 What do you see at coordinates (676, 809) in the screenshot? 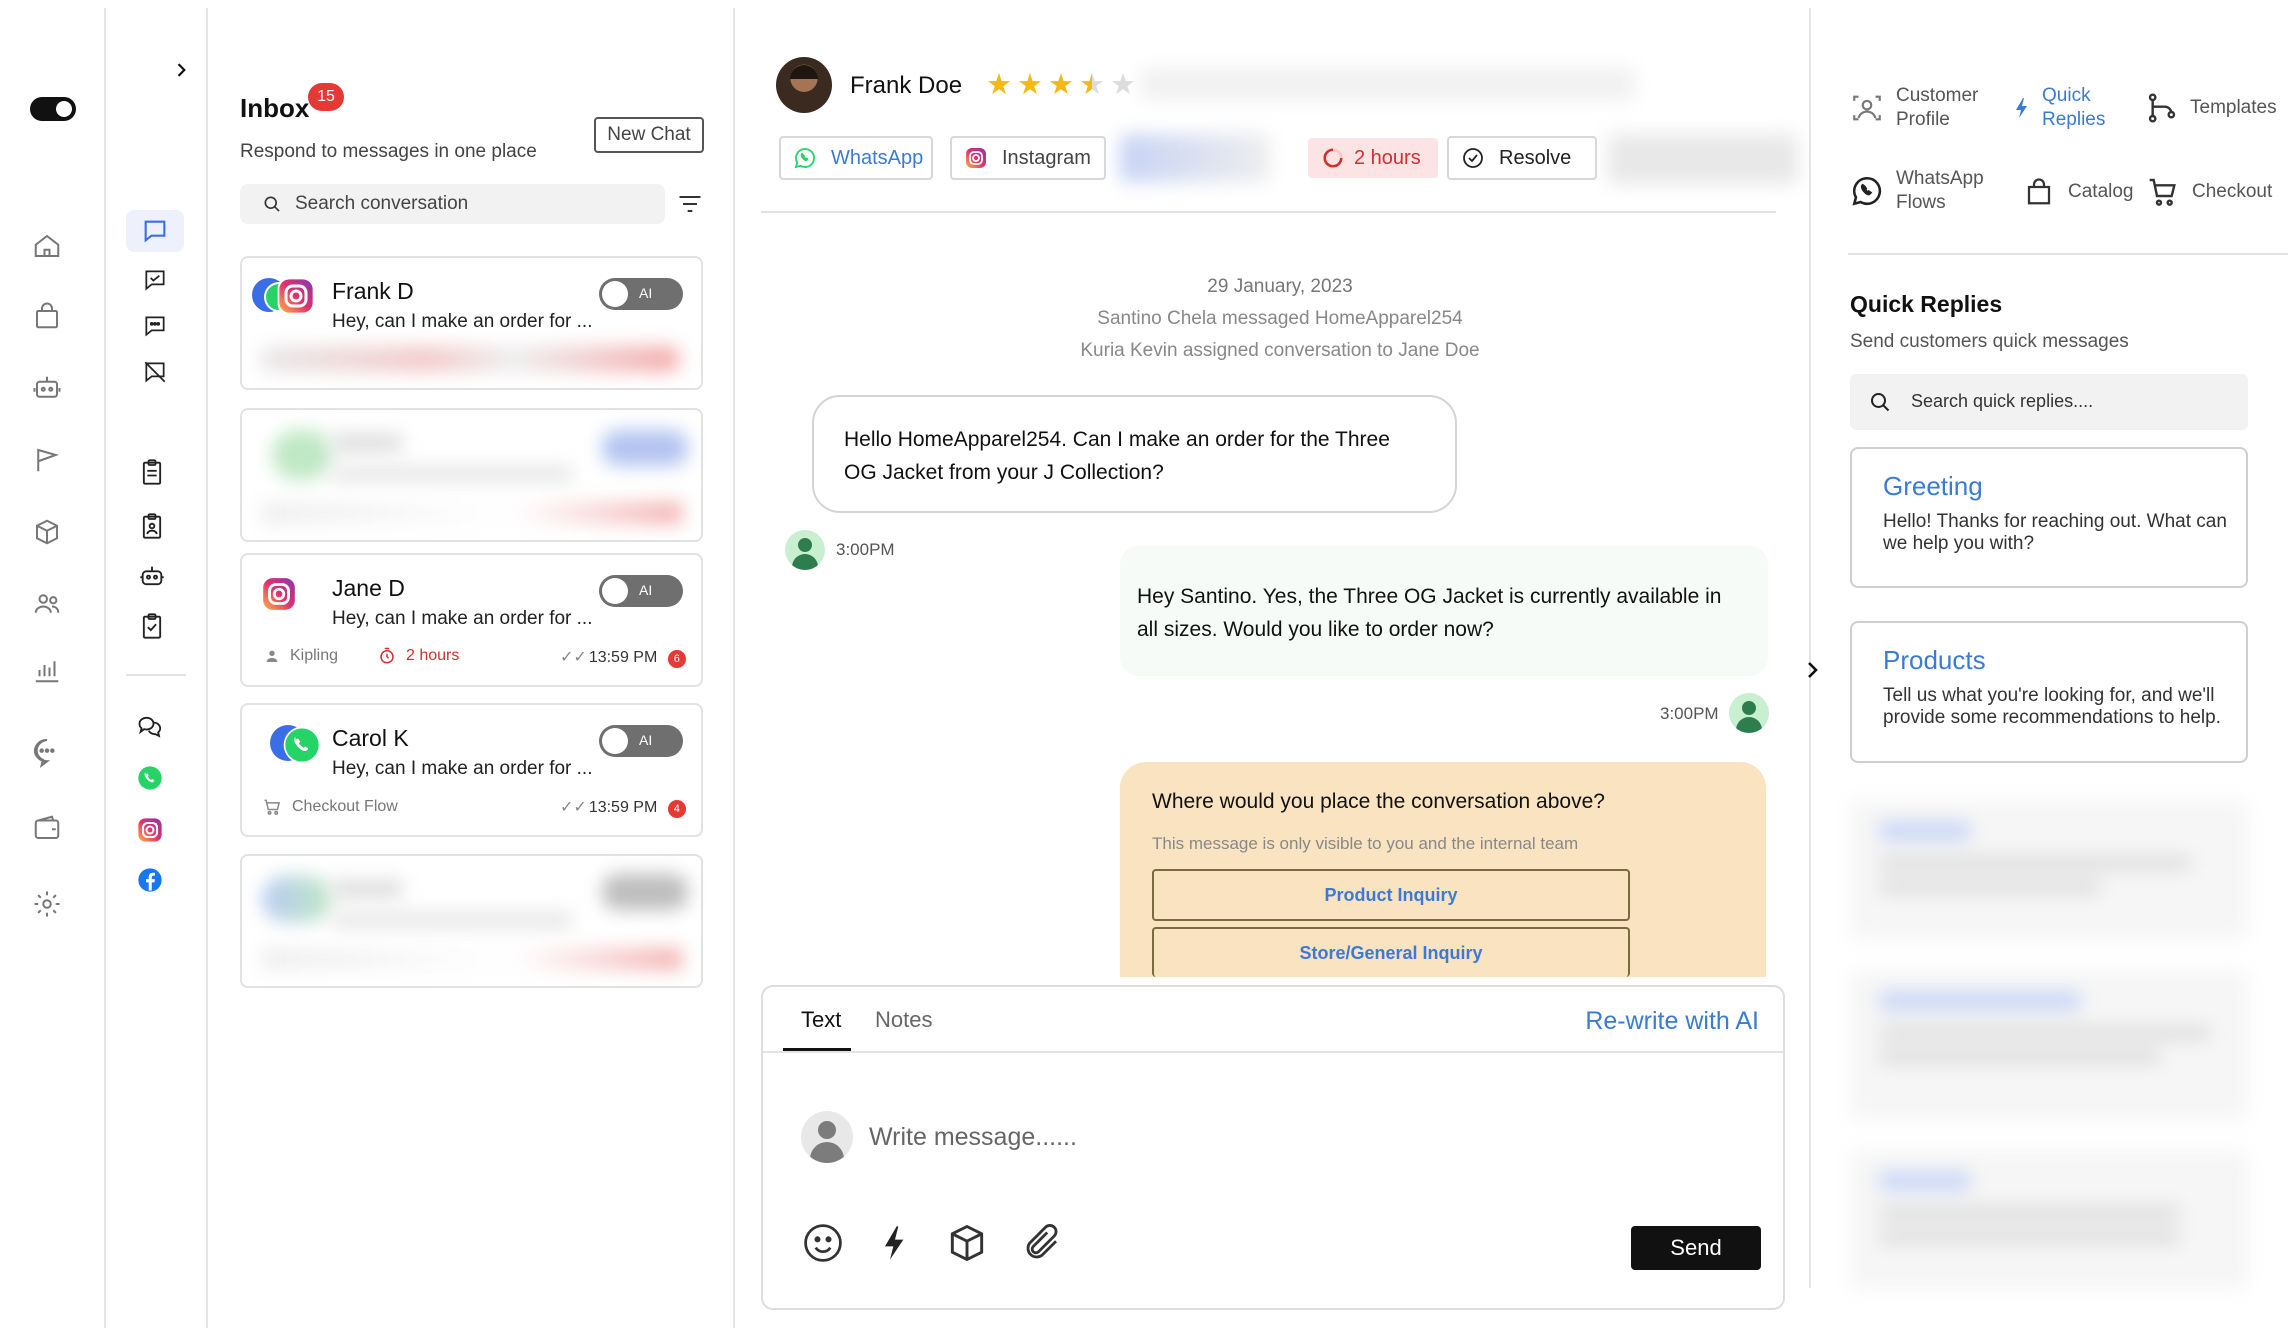
I see `unread-badge: 4` at bounding box center [676, 809].